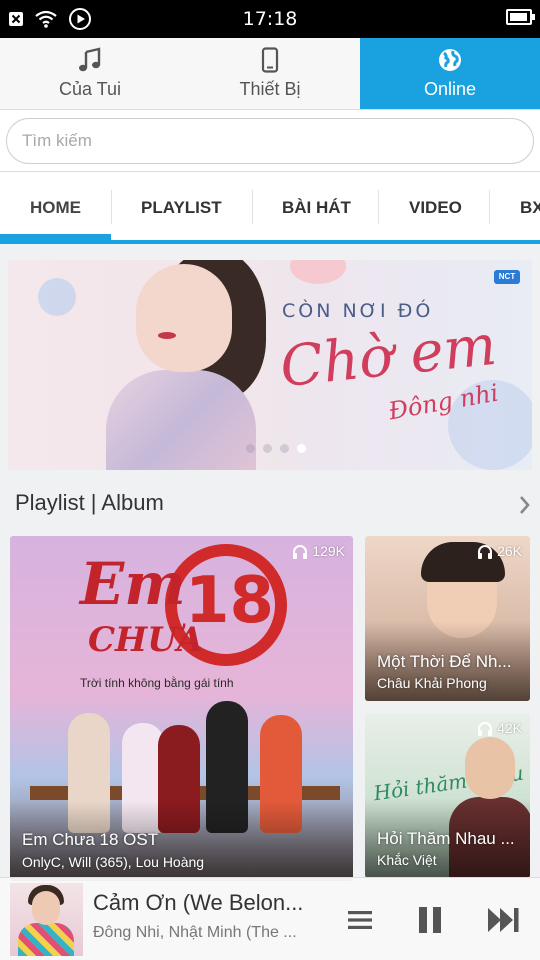  Describe the element at coordinates (447, 618) in the screenshot. I see `playlist-card-mot-thoi: 26K Một Thời Để Nh... Châu Khải Phong` at that location.